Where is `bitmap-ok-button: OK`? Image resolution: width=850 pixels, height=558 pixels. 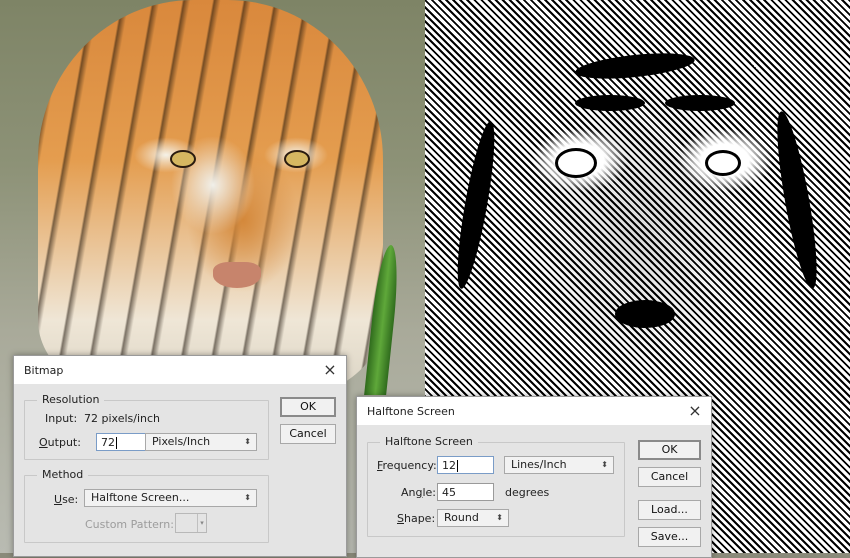 bitmap-ok-button: OK is located at coordinates (308, 407).